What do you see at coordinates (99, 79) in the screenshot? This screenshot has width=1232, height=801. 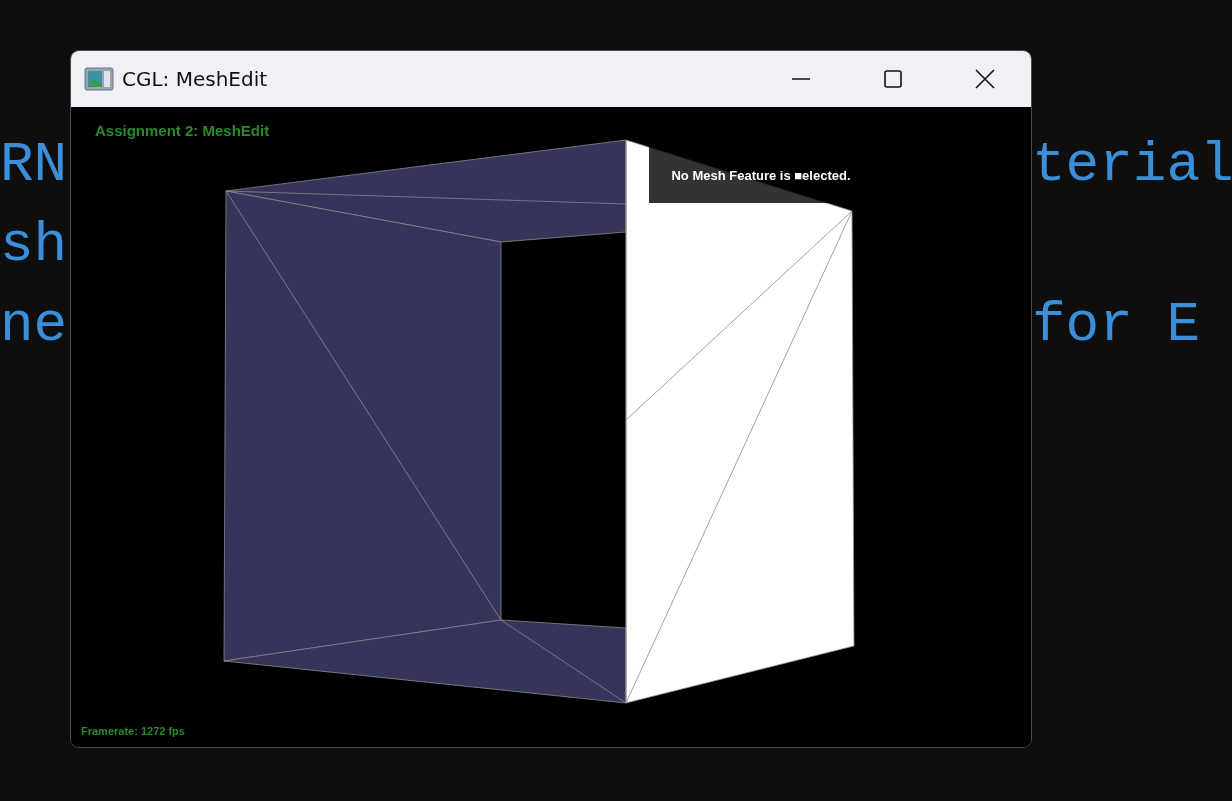 I see `app-icon` at bounding box center [99, 79].